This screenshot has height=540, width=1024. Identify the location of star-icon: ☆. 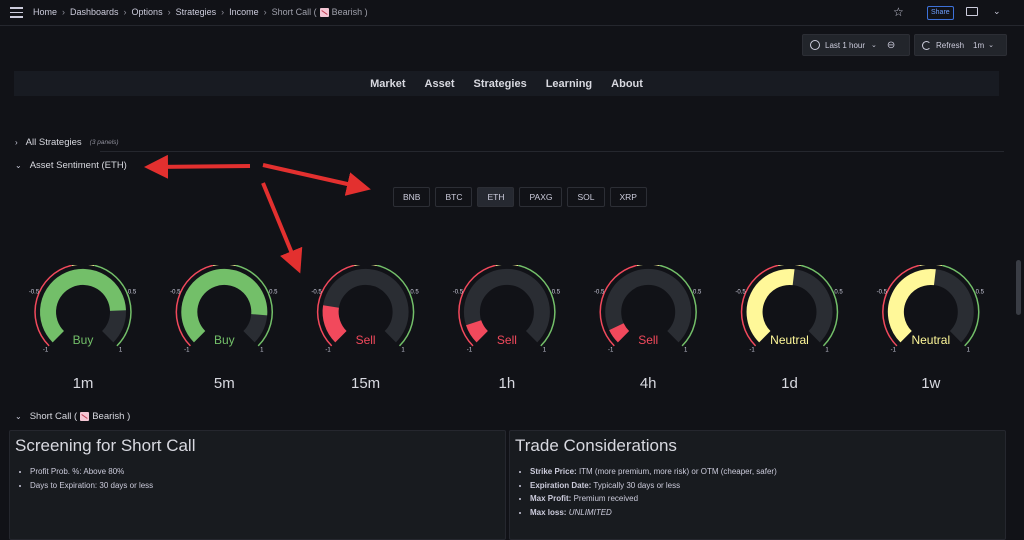
(898, 12).